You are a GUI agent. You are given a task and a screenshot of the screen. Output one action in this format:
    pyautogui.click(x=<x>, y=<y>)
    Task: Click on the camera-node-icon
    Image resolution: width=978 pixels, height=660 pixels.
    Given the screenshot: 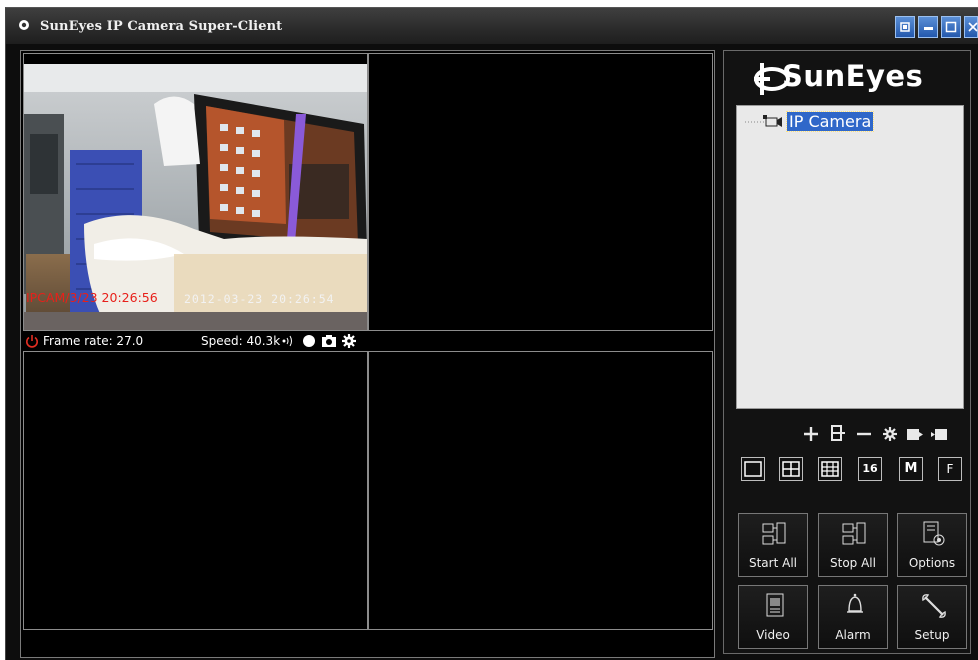 What is the action you would take?
    pyautogui.click(x=772, y=121)
    